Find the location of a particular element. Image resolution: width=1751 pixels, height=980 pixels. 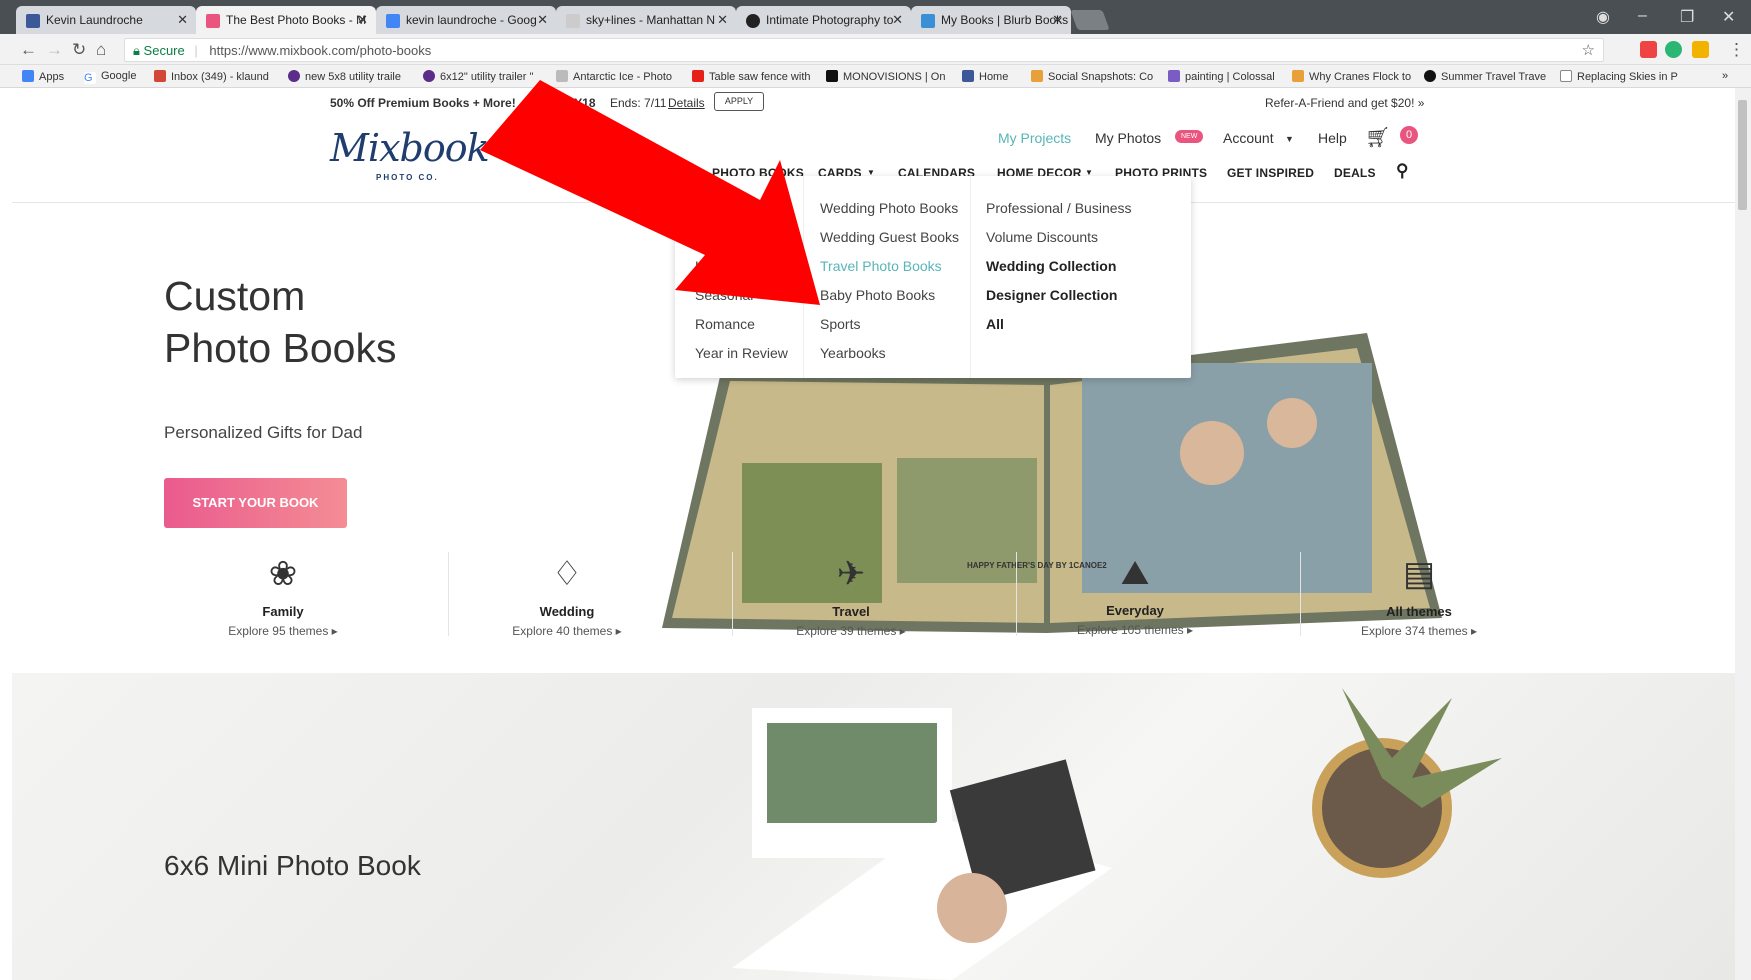

menu-item-wedding-guest-books: Wedding Guest Books is located at coordinates (889, 237).